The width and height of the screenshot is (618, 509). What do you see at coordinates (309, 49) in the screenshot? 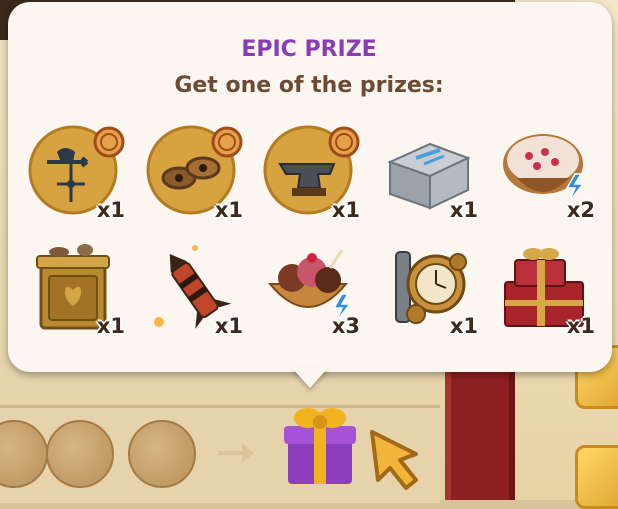
I see `popup-title: EPIC PRIZE` at bounding box center [309, 49].